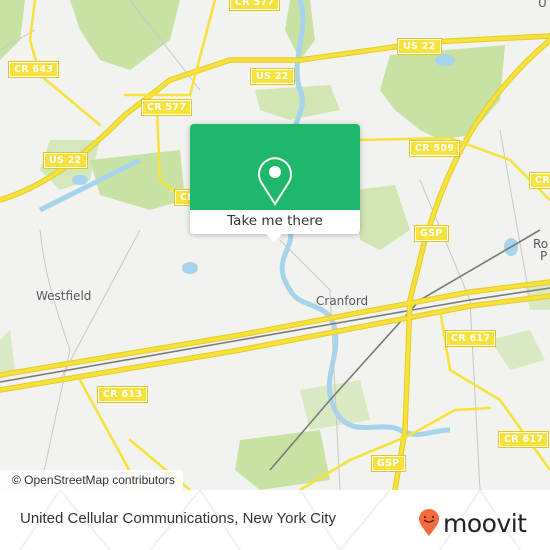  What do you see at coordinates (342, 301) in the screenshot?
I see `place-label: Cranford` at bounding box center [342, 301].